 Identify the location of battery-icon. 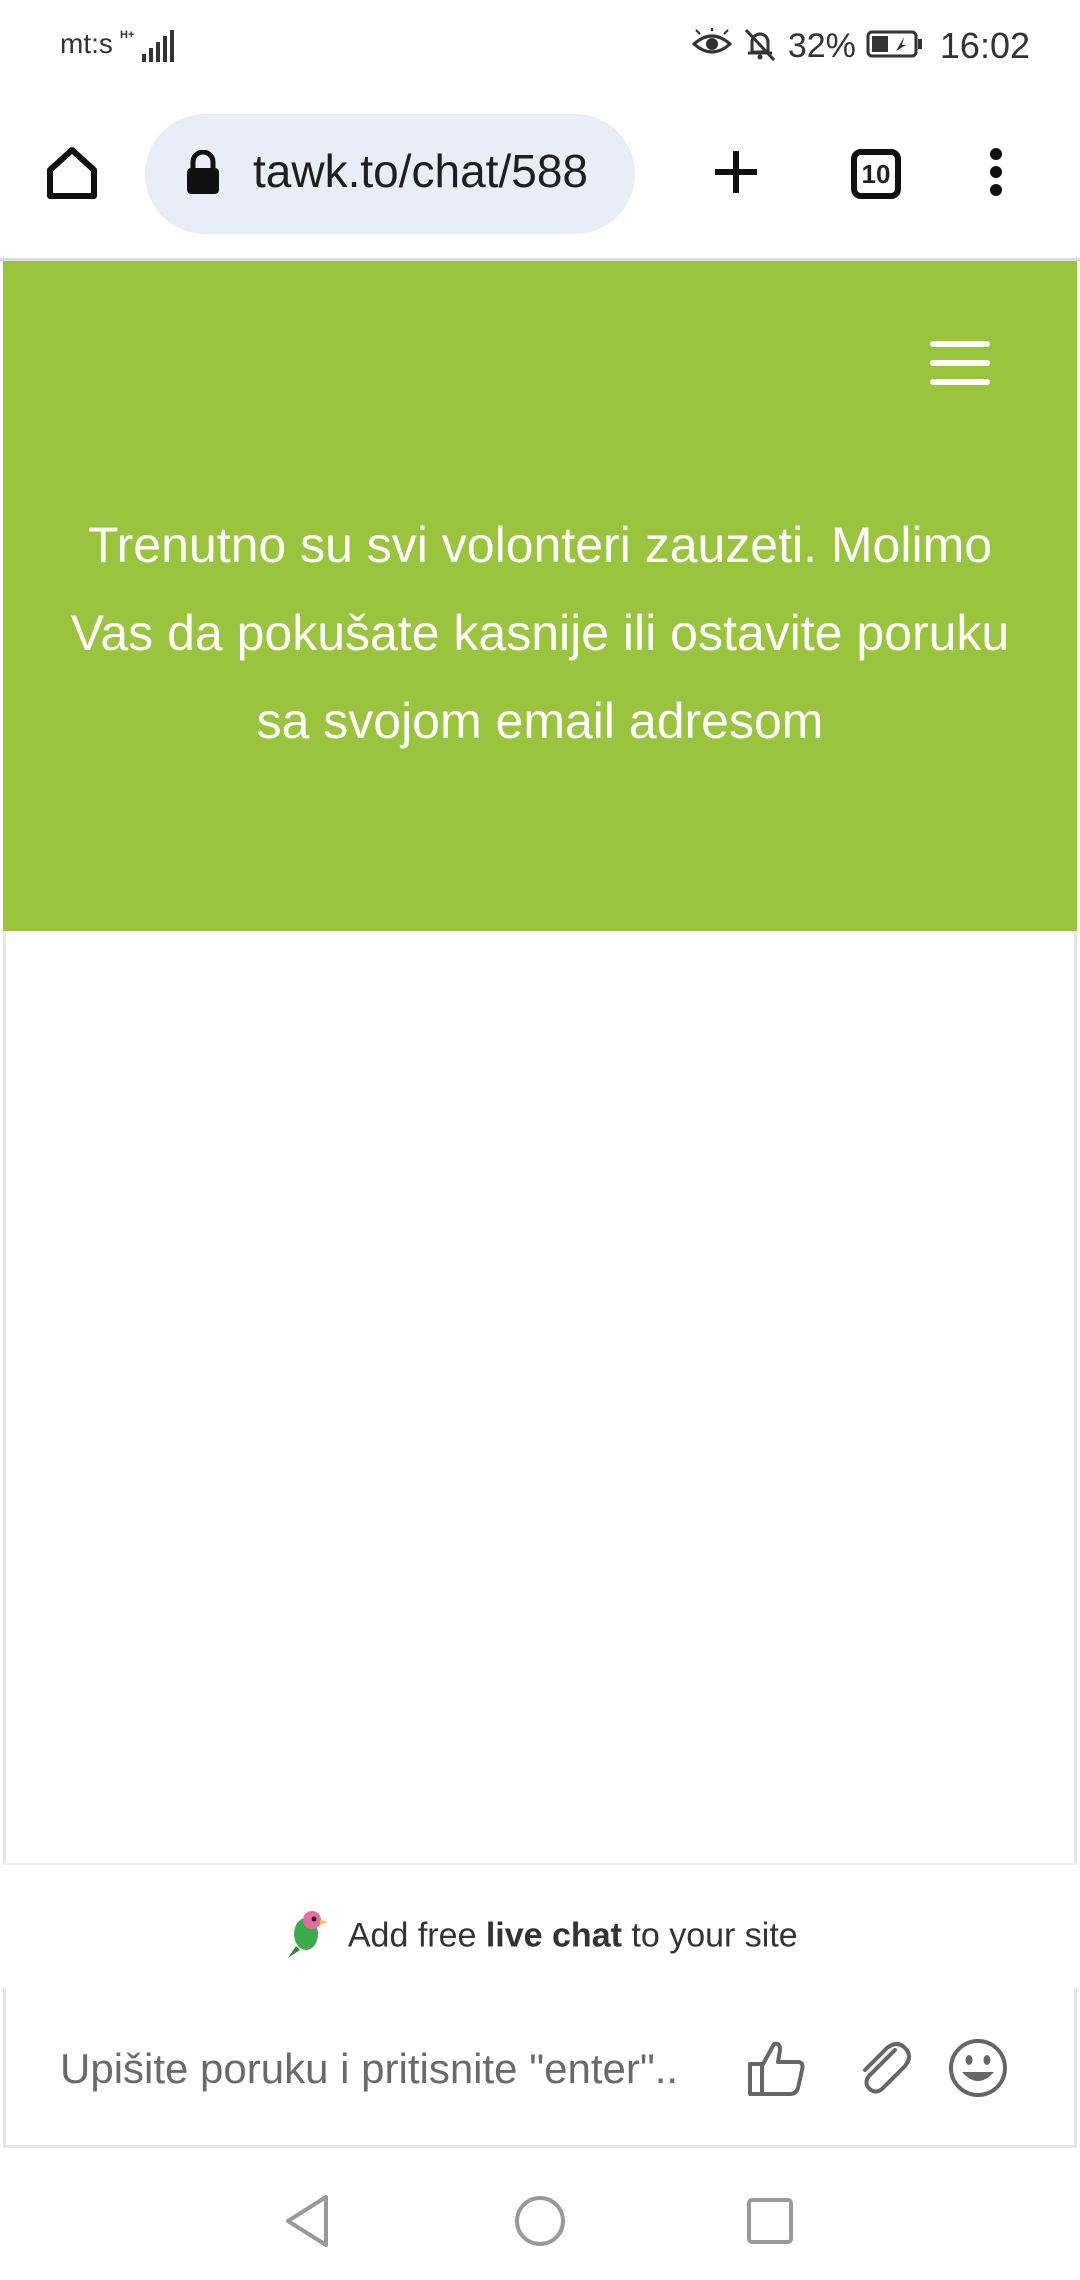
(895, 46).